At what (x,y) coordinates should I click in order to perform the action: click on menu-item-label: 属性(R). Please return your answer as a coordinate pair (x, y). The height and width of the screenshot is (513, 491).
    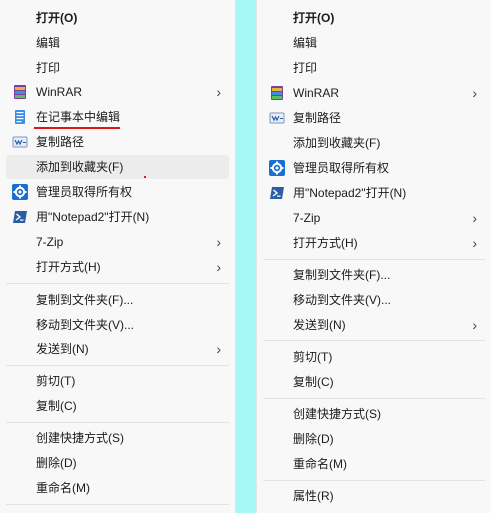
    Looking at the image, I should click on (313, 496).